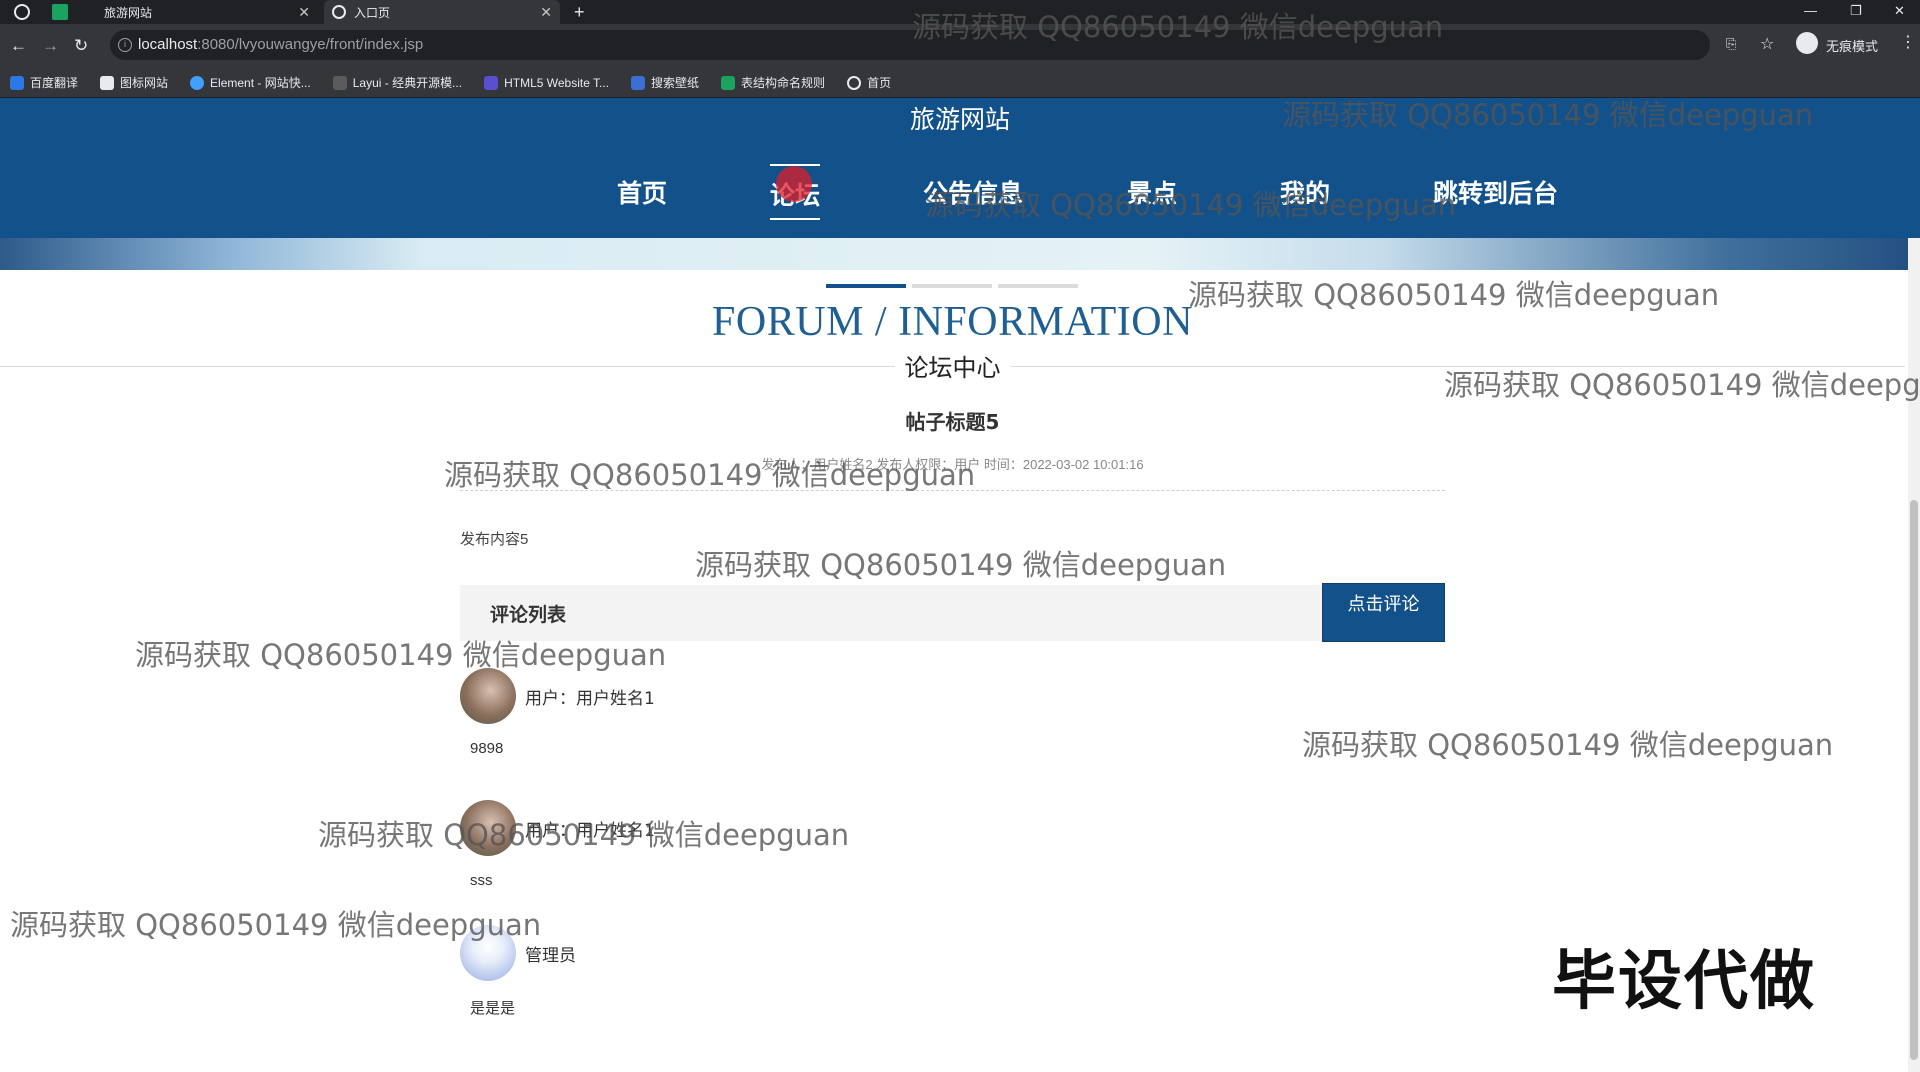  What do you see at coordinates (952, 490) in the screenshot?
I see `post-divider` at bounding box center [952, 490].